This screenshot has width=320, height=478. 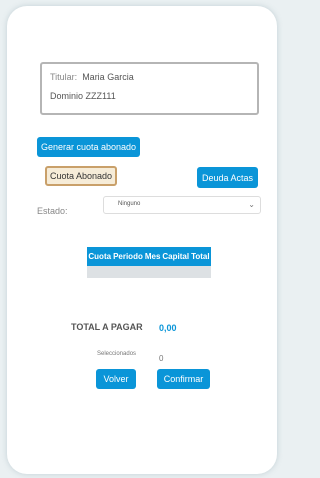 What do you see at coordinates (107, 327) in the screenshot?
I see `total-label: TOTAL A PAGAR` at bounding box center [107, 327].